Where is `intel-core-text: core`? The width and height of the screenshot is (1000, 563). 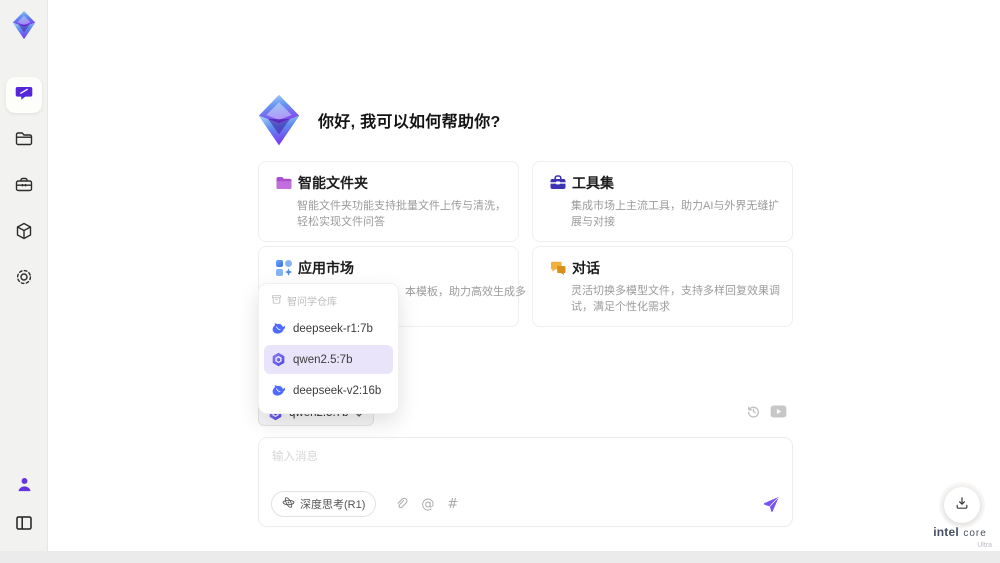
intel-core-text: core is located at coordinates (975, 533).